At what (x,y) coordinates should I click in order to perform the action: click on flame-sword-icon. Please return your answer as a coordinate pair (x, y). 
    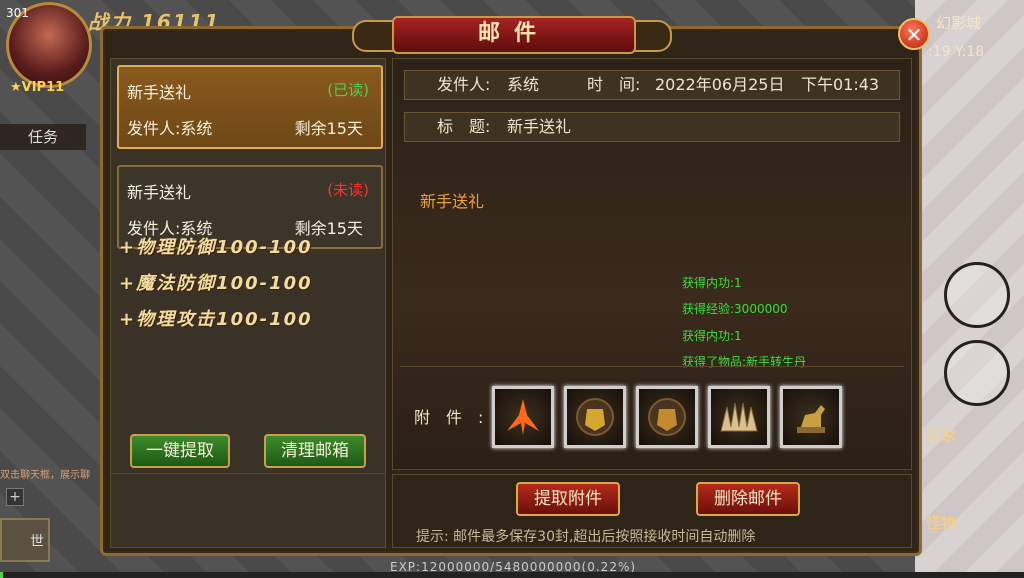
    Looking at the image, I should click on (523, 417).